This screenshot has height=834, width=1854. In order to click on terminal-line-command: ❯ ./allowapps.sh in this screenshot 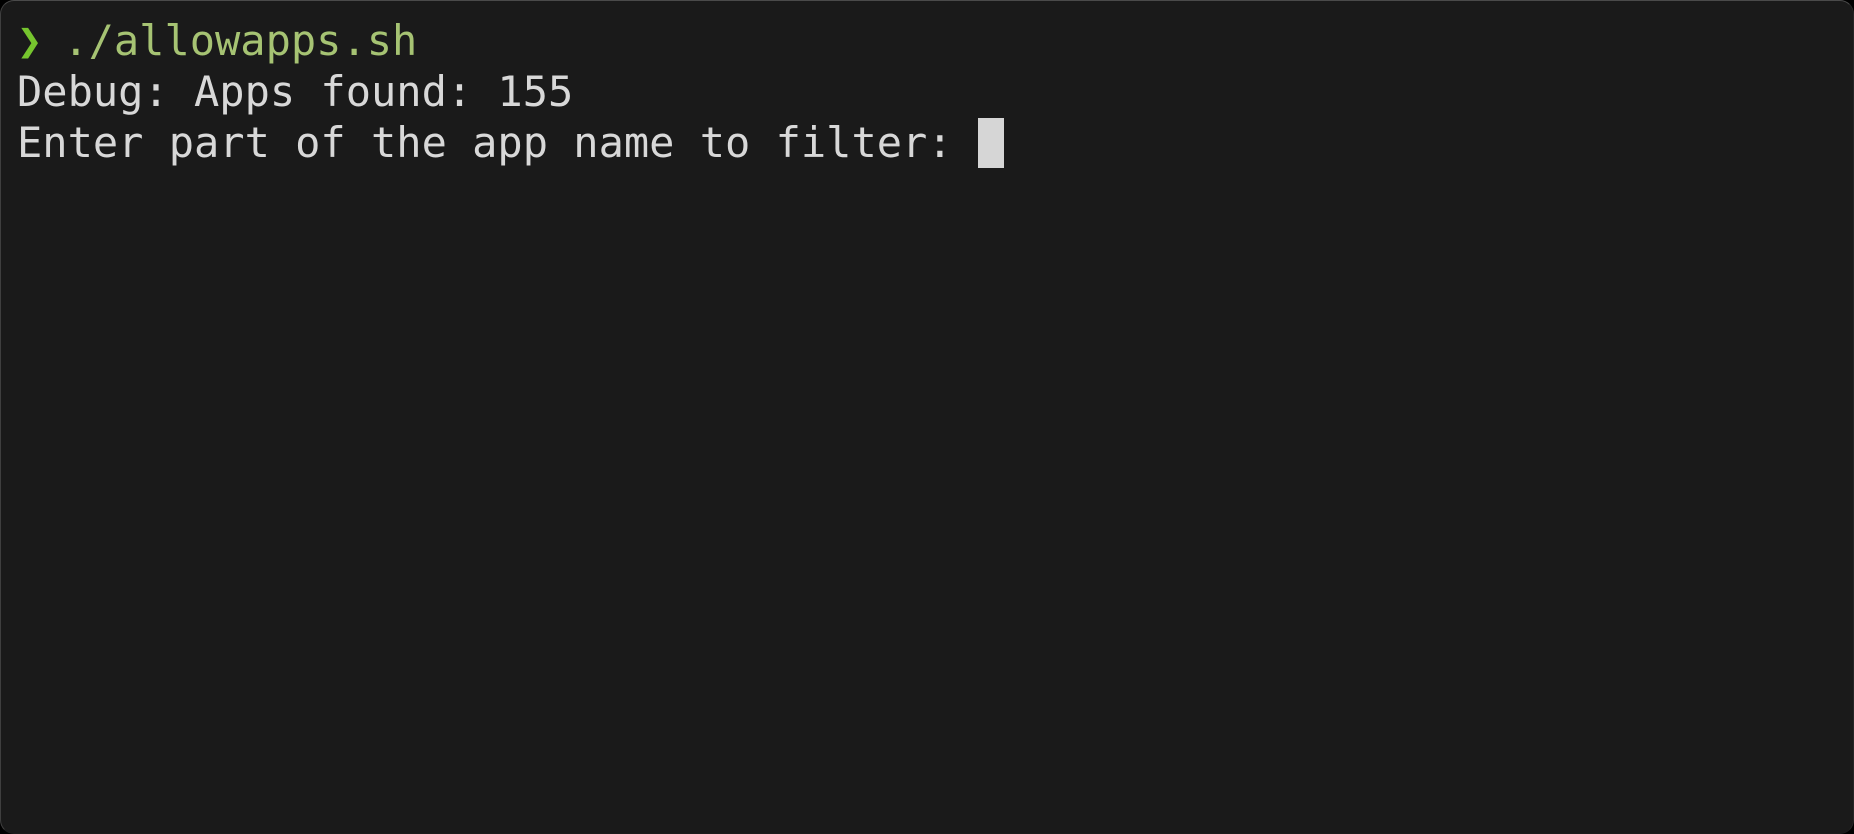, I will do `click(935, 40)`.